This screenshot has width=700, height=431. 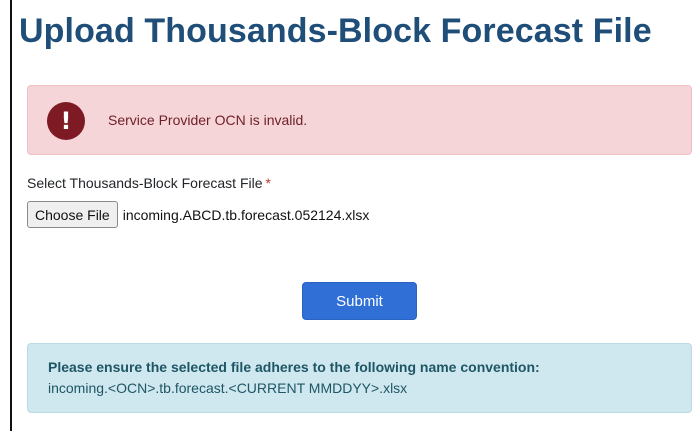 I want to click on file-field-label: Select Thousands-Block Forecast File *, so click(x=149, y=183).